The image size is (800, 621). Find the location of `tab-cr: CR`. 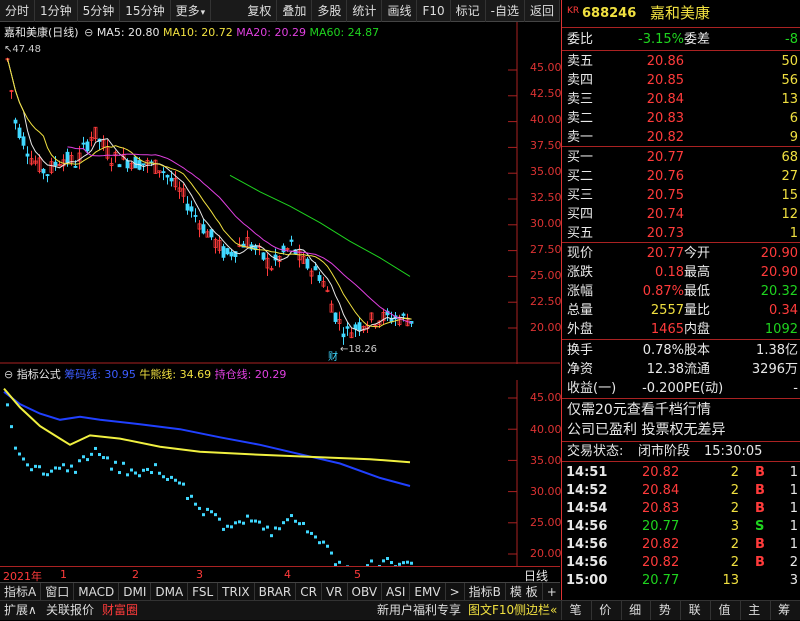

tab-cr: CR is located at coordinates (309, 591).